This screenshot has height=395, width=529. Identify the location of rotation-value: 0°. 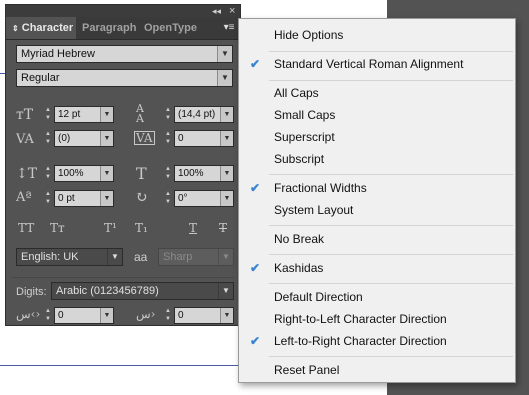
(183, 198).